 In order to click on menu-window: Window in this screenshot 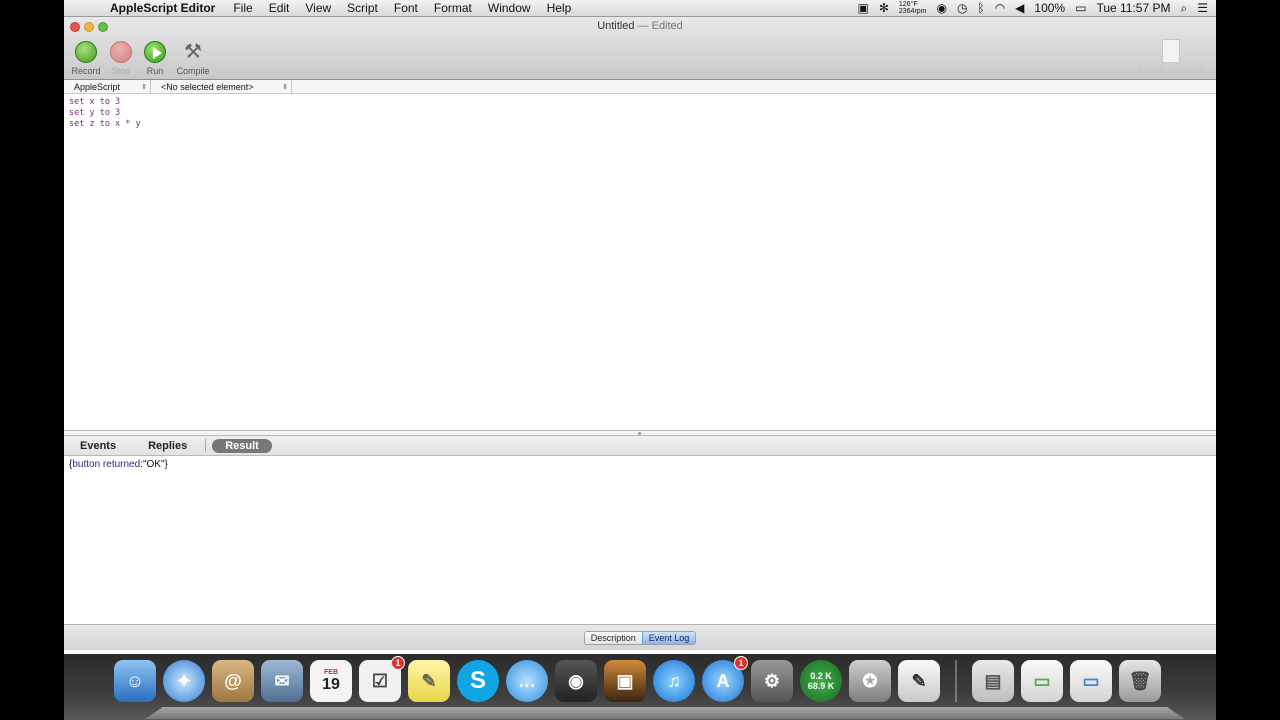, I will do `click(509, 8)`.